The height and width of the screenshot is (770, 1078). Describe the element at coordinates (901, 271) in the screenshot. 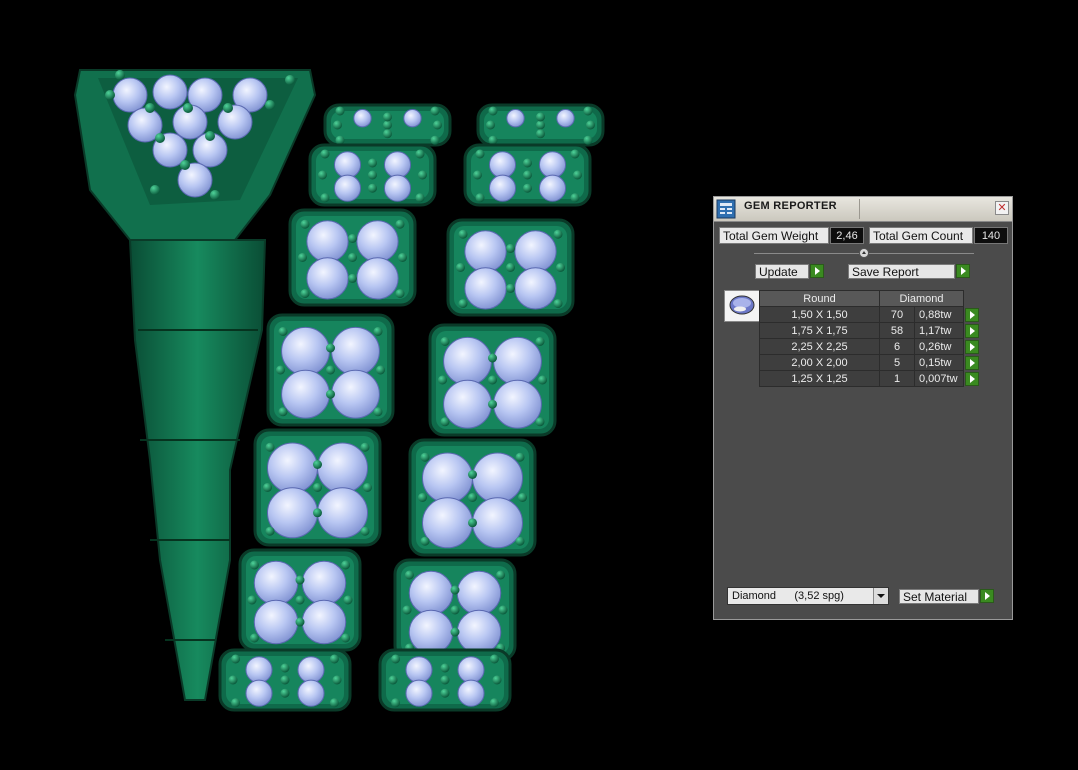

I see `save-report-button: Save Report` at that location.